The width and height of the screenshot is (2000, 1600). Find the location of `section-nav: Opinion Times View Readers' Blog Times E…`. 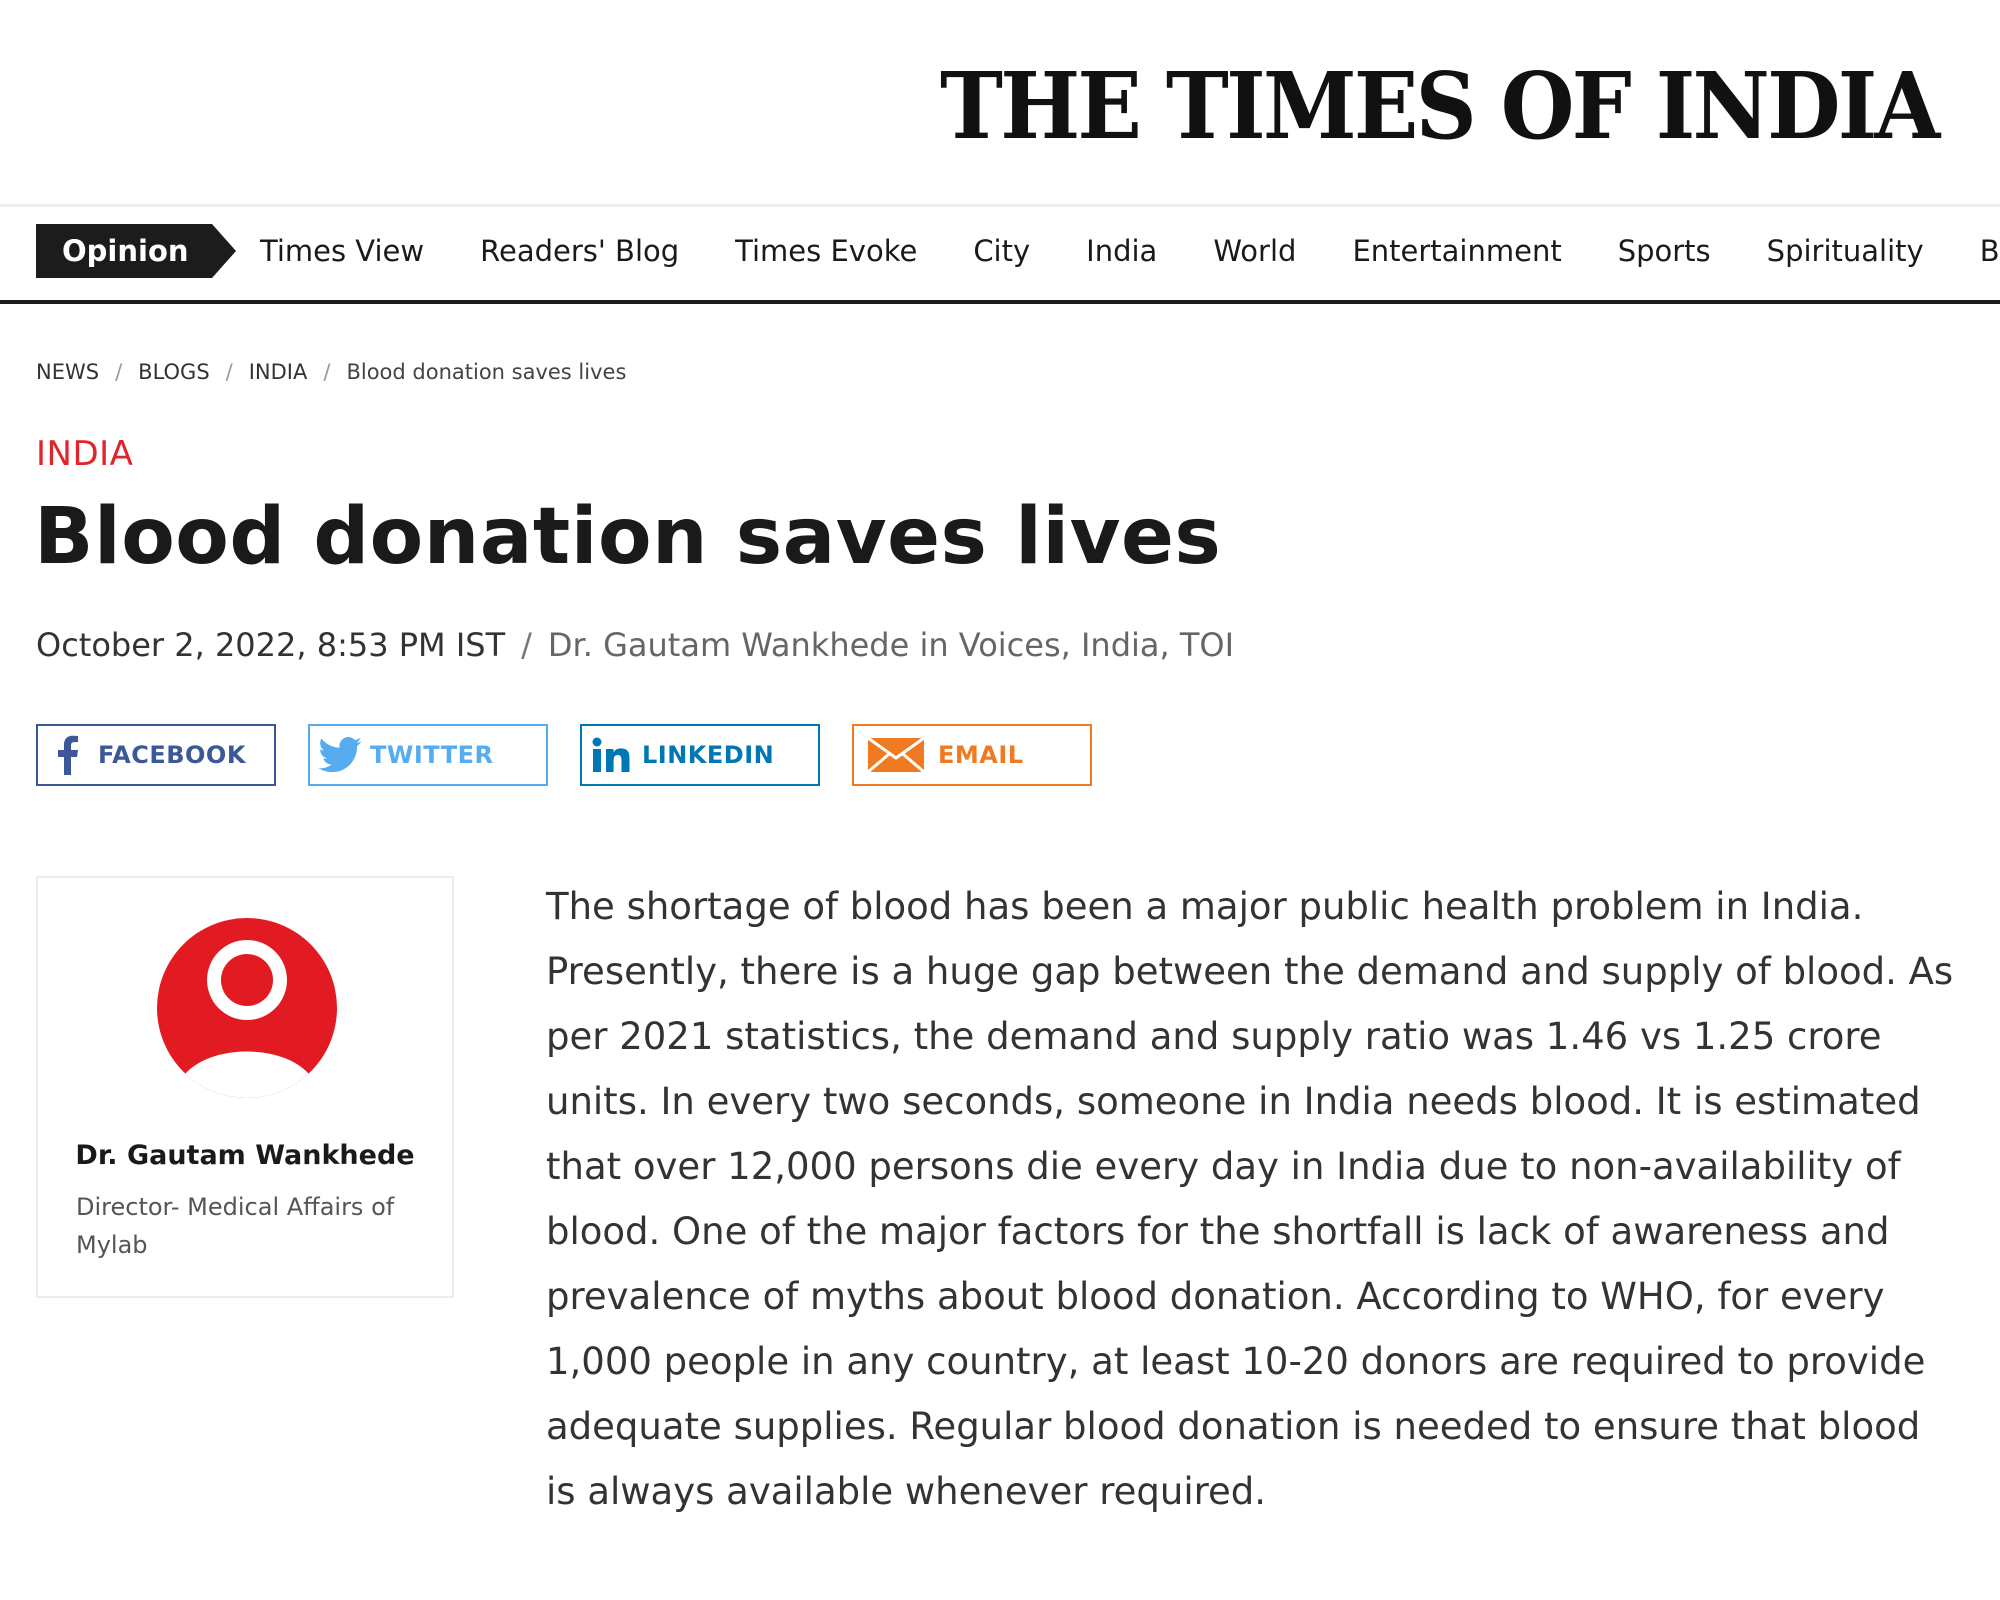

section-nav: Opinion Times View Readers' Blog Times E… is located at coordinates (1000, 254).